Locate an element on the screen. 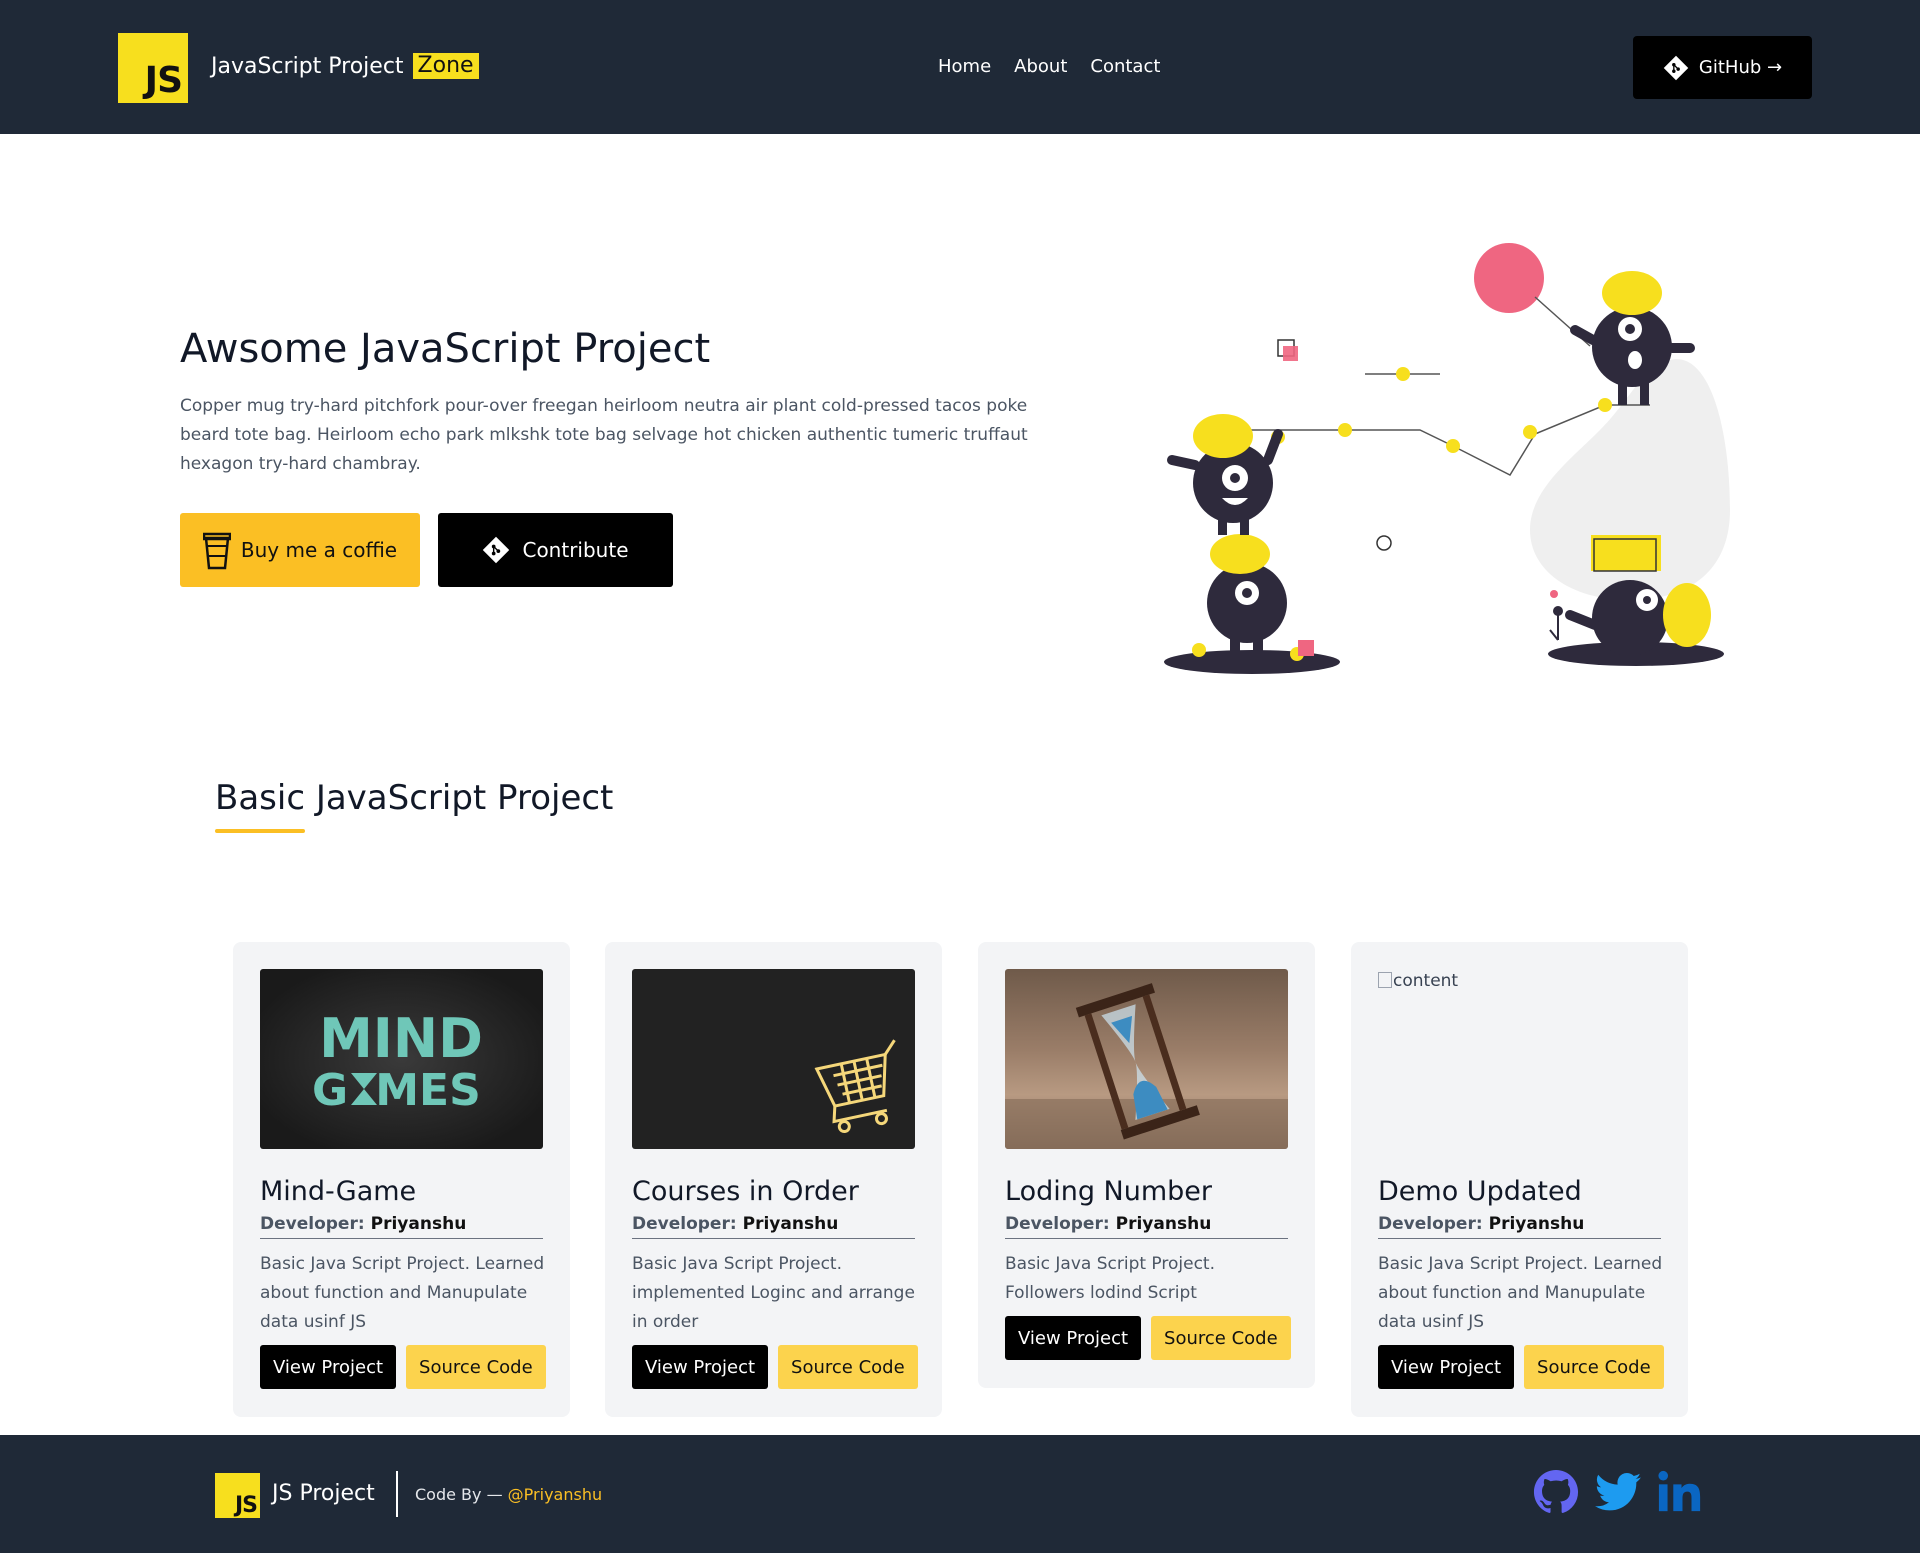 Image resolution: width=1920 pixels, height=1553 pixels. mind-games-logo: MIND G MES is located at coordinates (397, 1061).